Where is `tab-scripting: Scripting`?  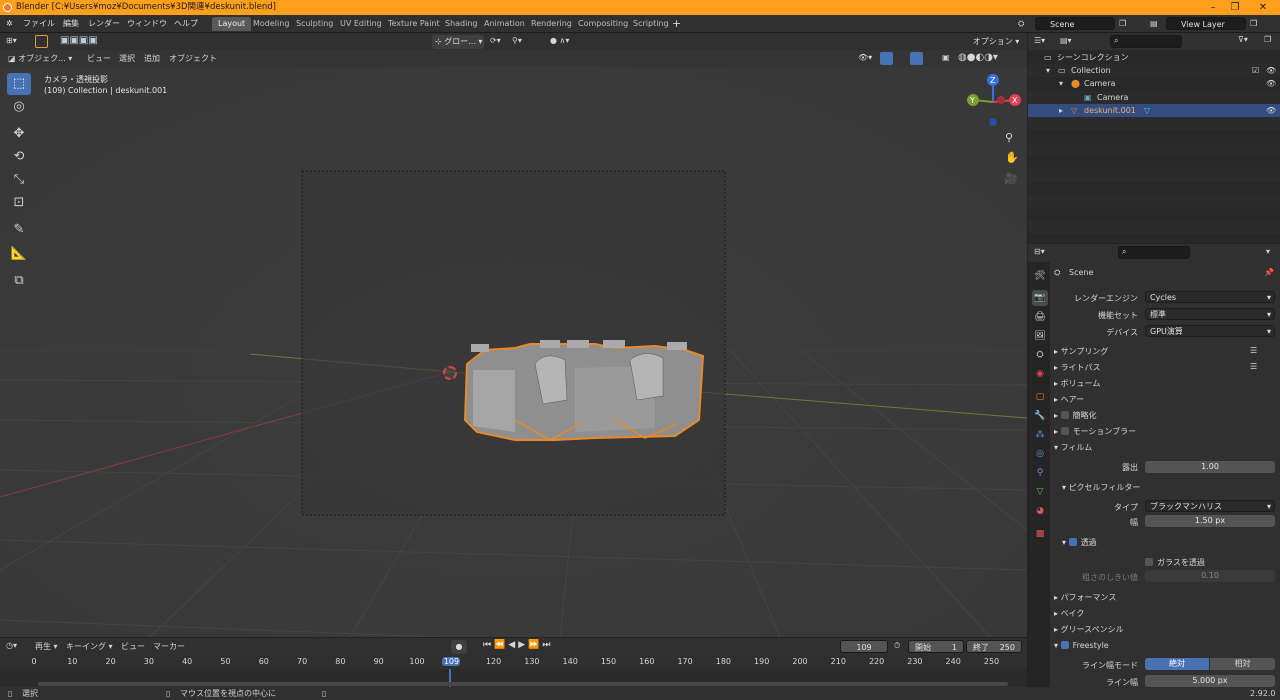 tab-scripting: Scripting is located at coordinates (651, 24).